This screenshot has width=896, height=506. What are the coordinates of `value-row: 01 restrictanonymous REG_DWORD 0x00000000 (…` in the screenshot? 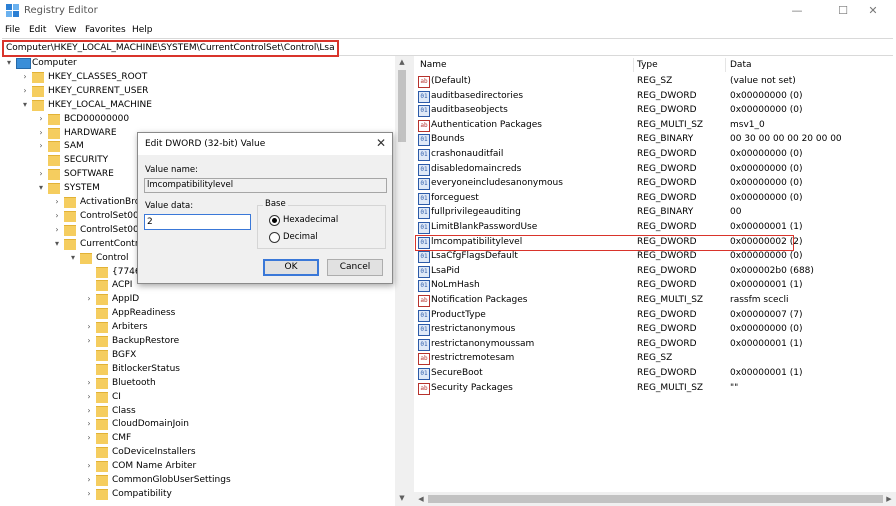 It's located at (654, 329).